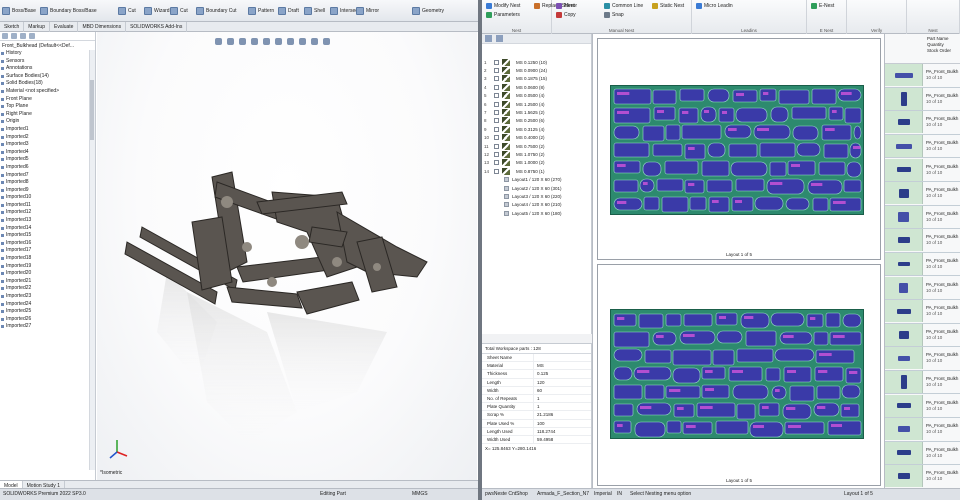 This screenshot has width=960, height=500. What do you see at coordinates (47, 183) in the screenshot?
I see `tree-item: Imported8` at bounding box center [47, 183].